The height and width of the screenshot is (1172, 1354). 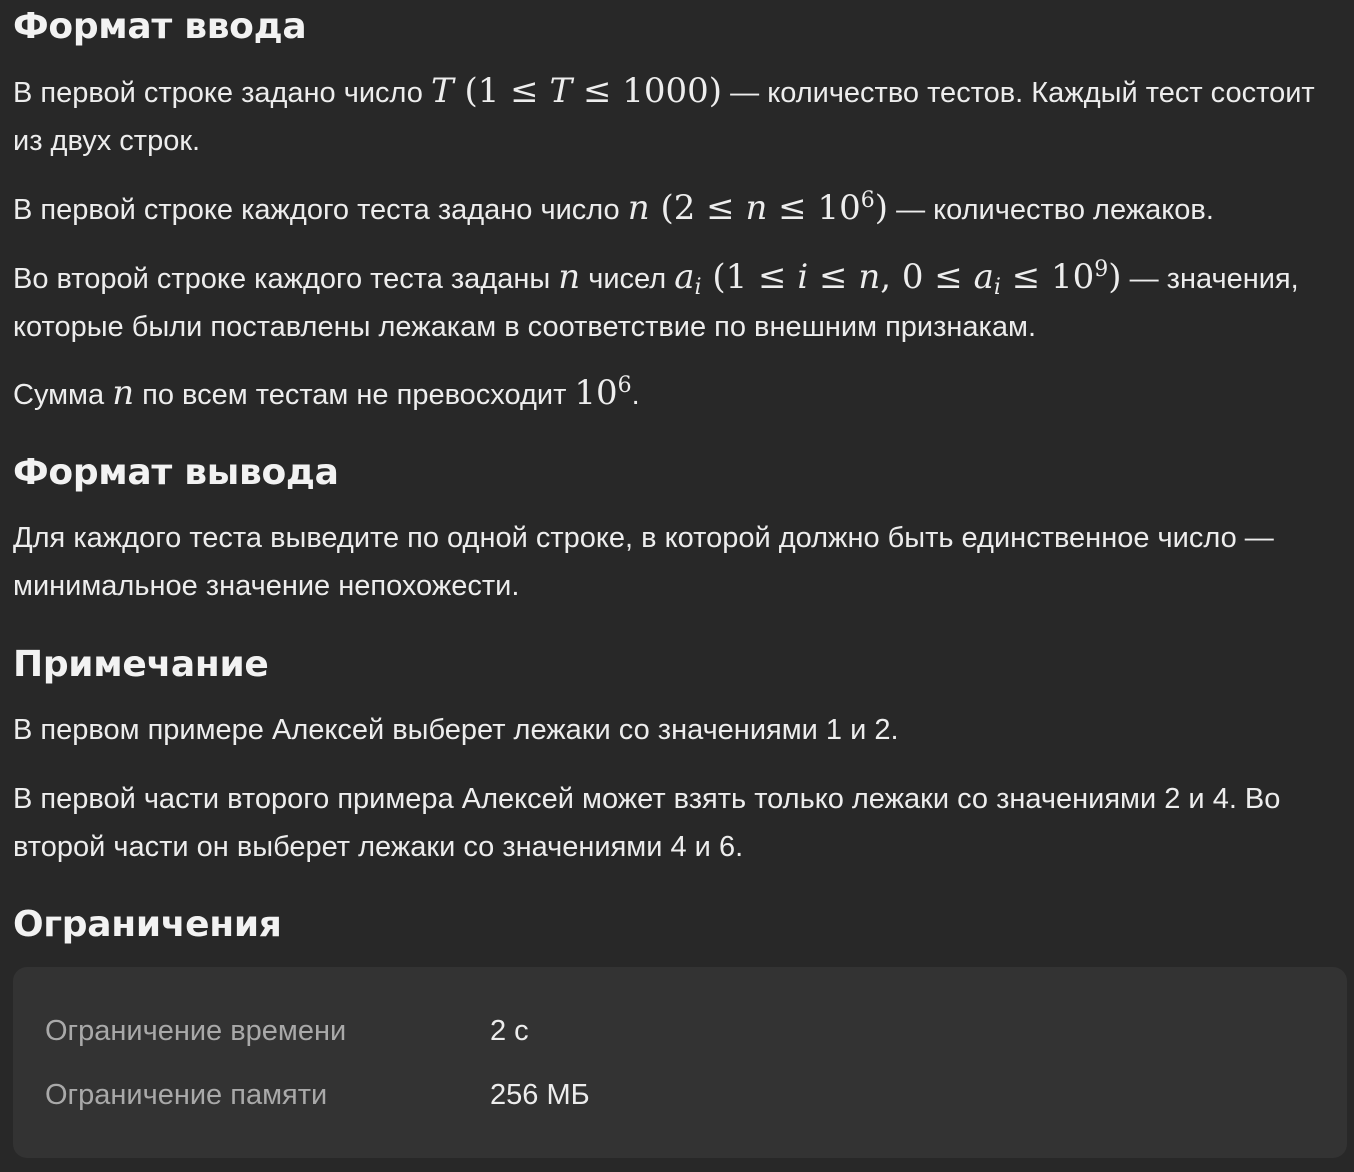 I want to click on output-format-heading: Формат вывода, so click(x=176, y=472).